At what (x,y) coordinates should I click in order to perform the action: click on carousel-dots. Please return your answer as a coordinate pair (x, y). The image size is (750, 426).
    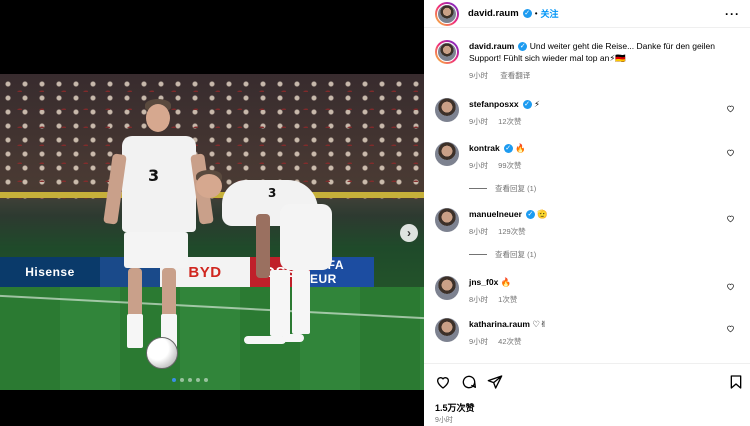
    Looking at the image, I should click on (190, 380).